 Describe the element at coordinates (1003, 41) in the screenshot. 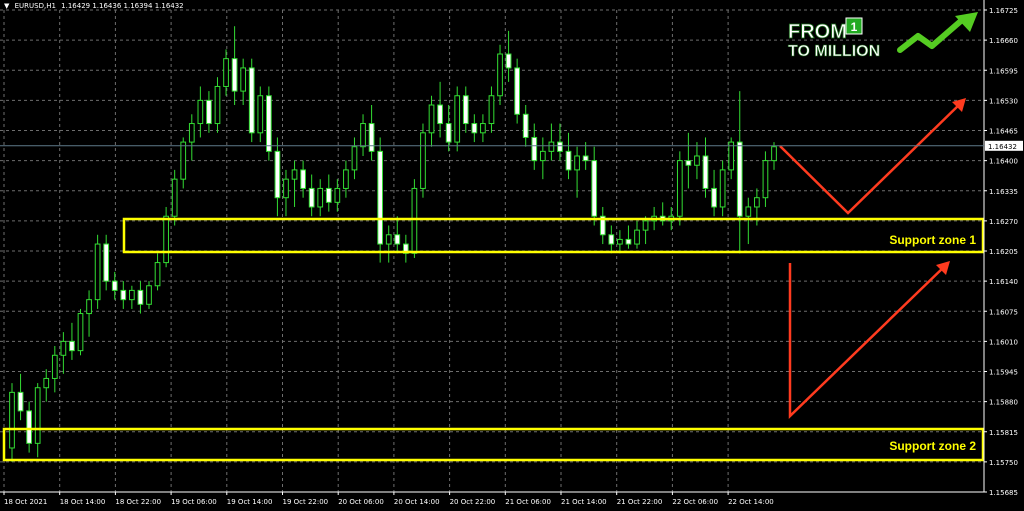

I see `y-tick-label: 1.16660` at that location.